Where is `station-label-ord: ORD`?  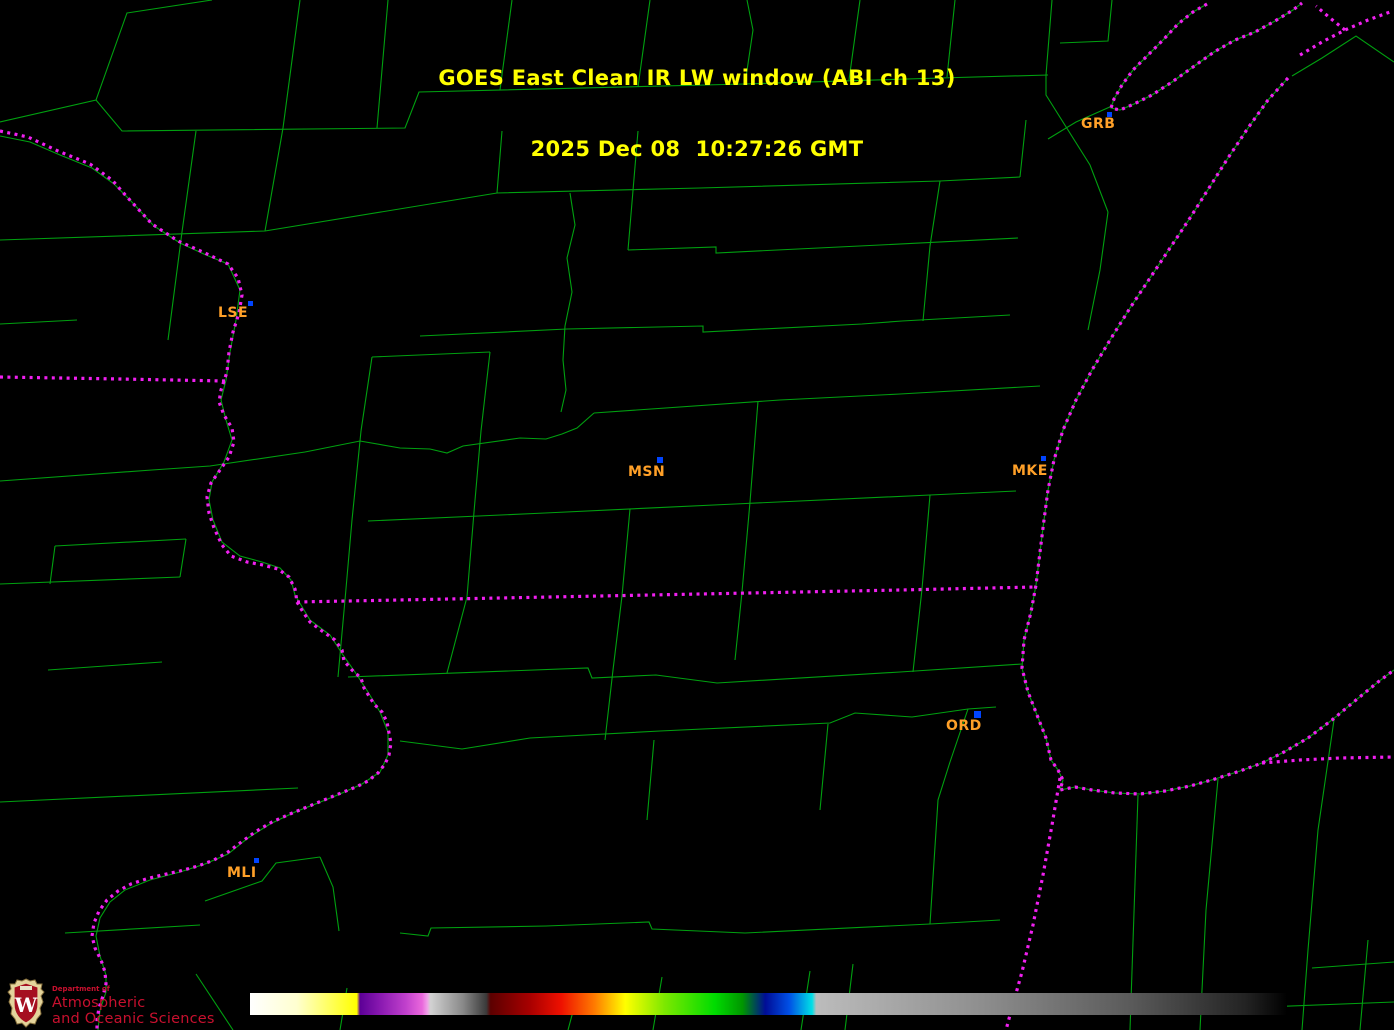 station-label-ord: ORD is located at coordinates (964, 726).